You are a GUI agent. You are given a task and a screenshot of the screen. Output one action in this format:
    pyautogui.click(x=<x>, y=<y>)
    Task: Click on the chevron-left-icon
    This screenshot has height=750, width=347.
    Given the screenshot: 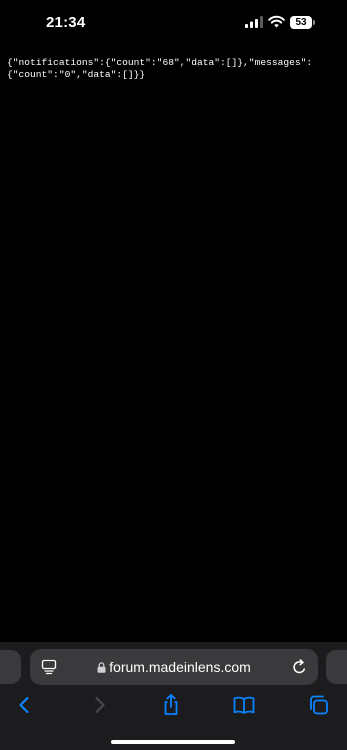 What is the action you would take?
    pyautogui.click(x=24, y=705)
    